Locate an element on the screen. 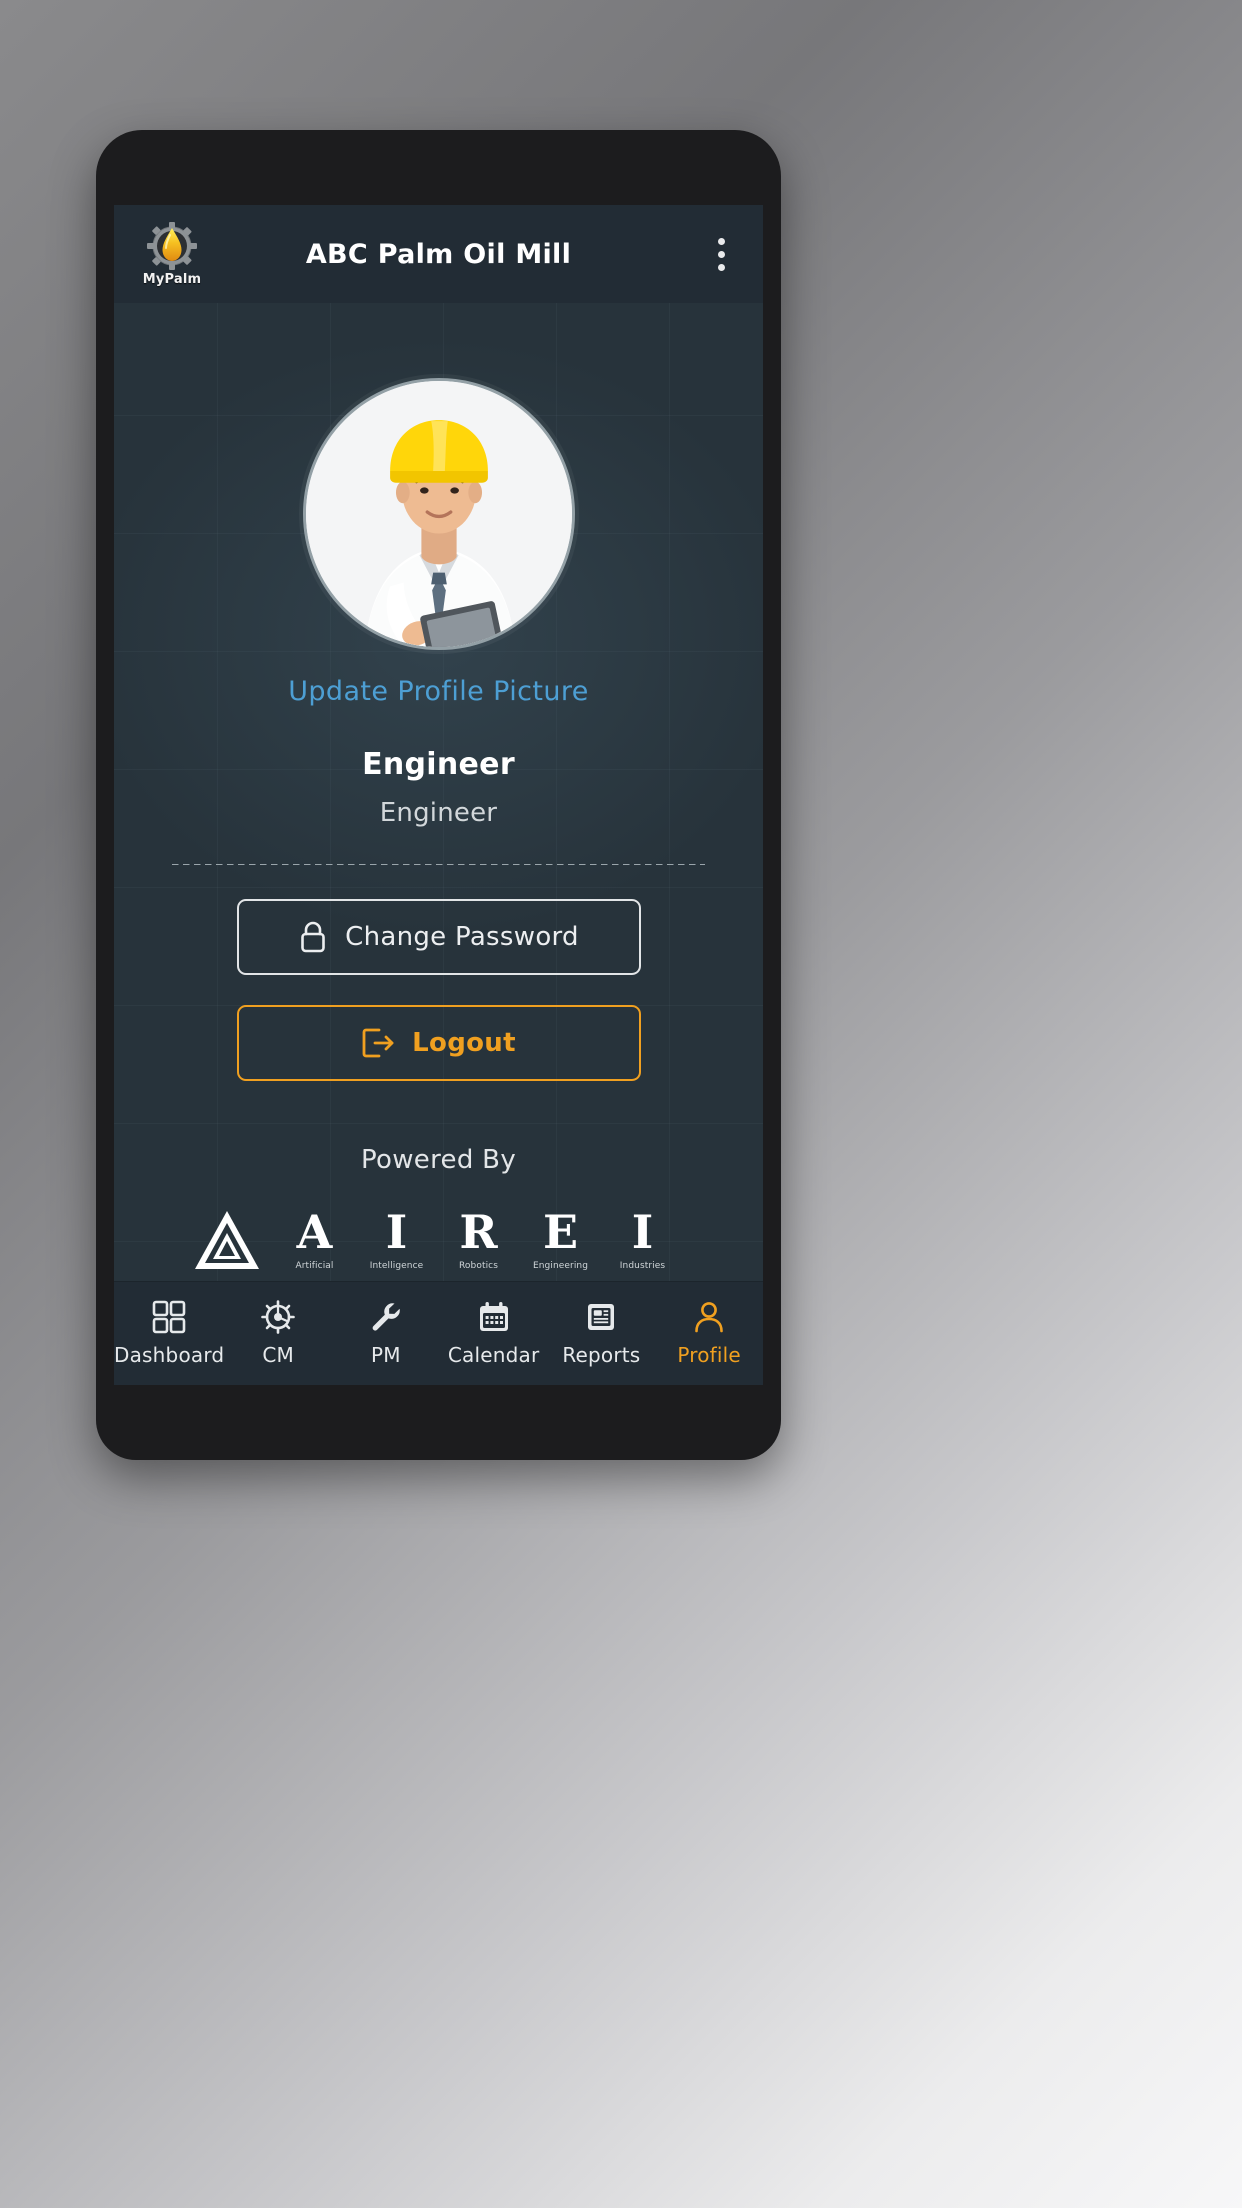  nav-label-cm: CM is located at coordinates (278, 1355).